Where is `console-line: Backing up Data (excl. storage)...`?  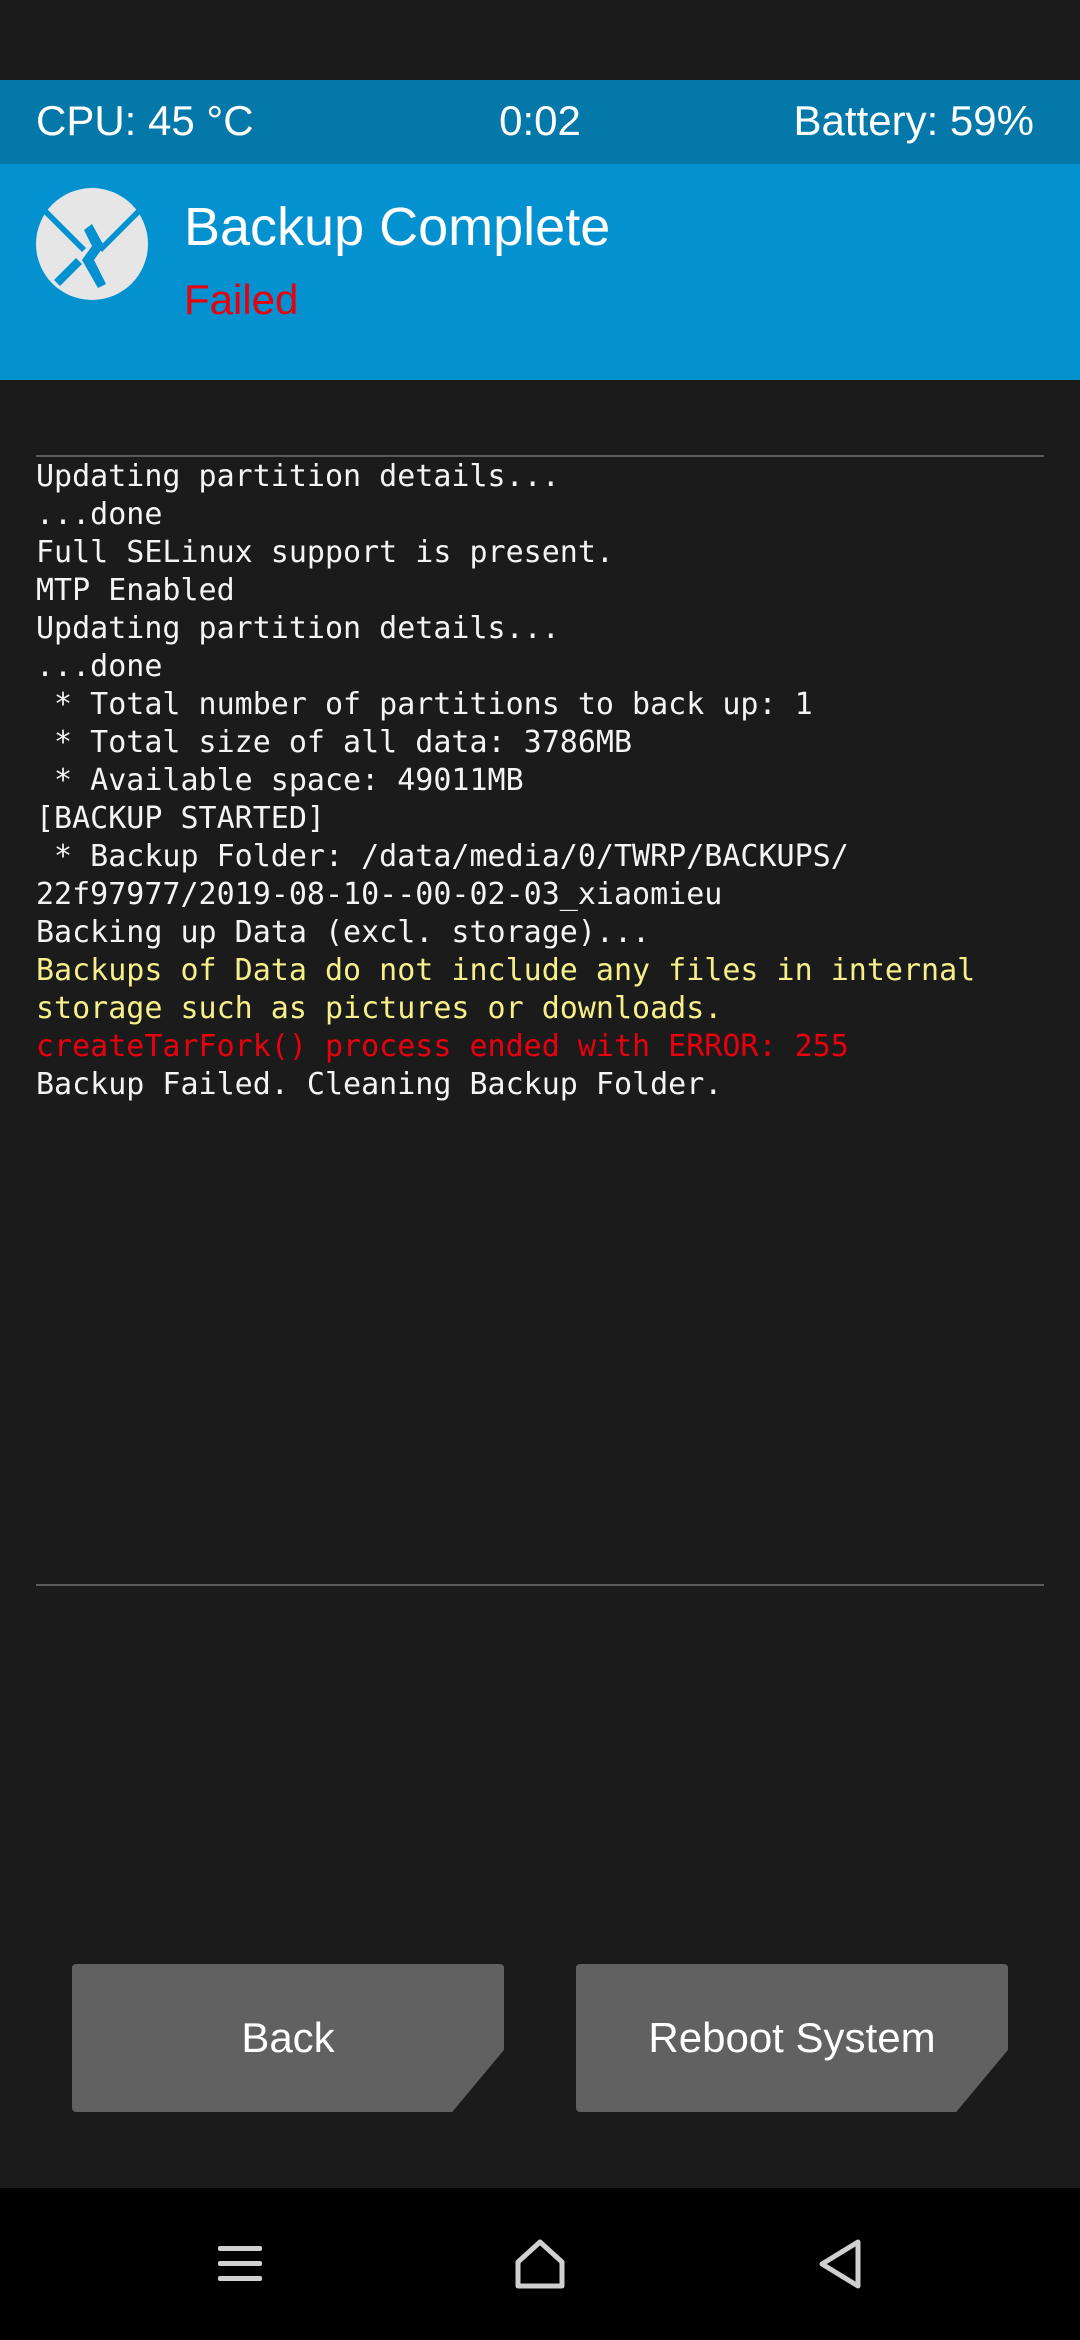
console-line: Backing up Data (excl. storage)... is located at coordinates (343, 932).